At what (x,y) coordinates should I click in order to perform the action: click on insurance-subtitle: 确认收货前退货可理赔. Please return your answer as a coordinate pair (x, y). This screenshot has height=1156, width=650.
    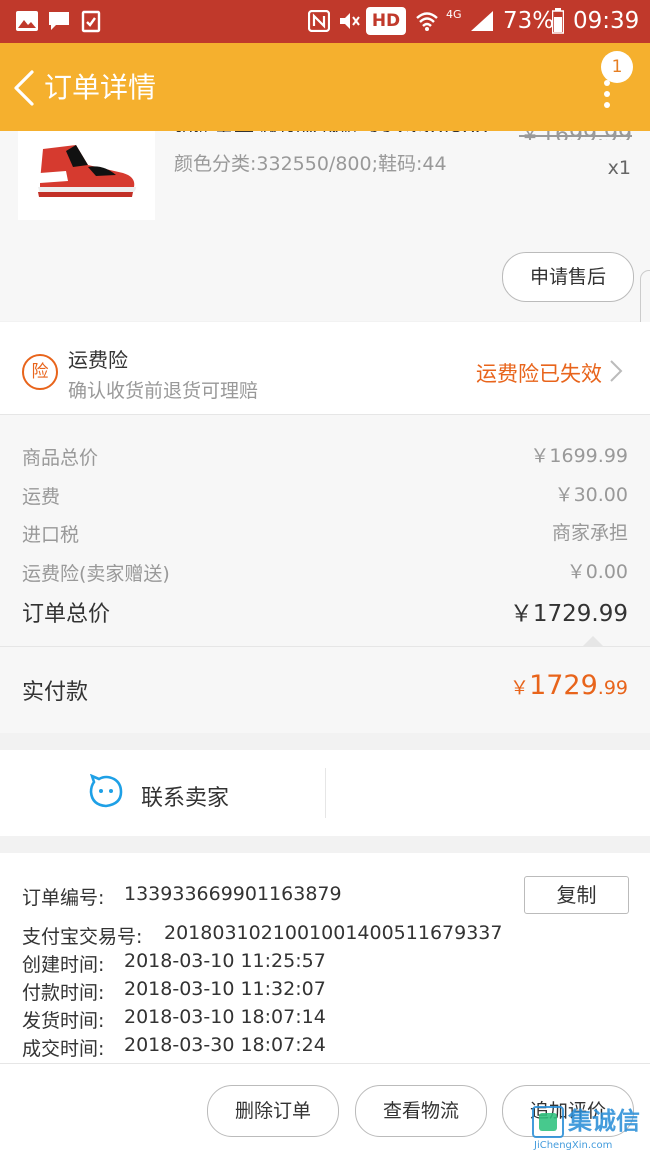
    Looking at the image, I should click on (163, 391).